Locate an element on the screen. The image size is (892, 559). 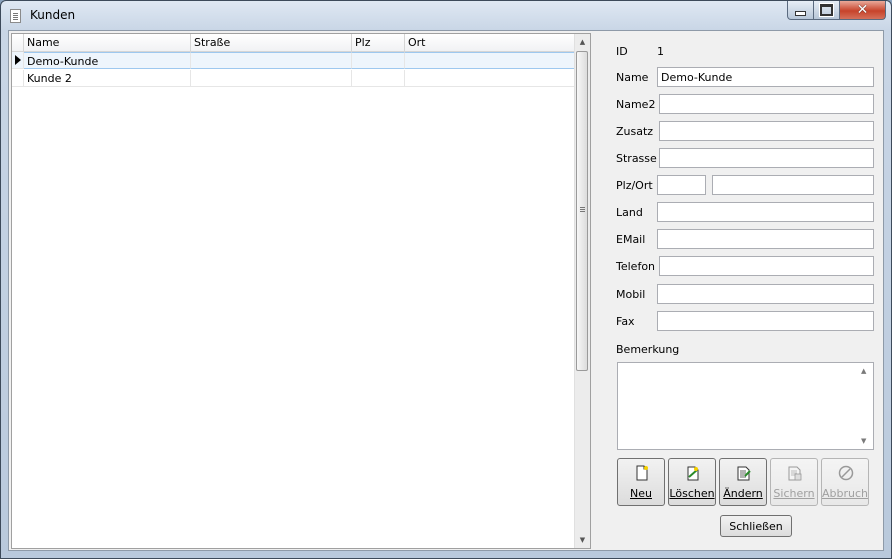
name2-label: Name2 is located at coordinates (636, 104).